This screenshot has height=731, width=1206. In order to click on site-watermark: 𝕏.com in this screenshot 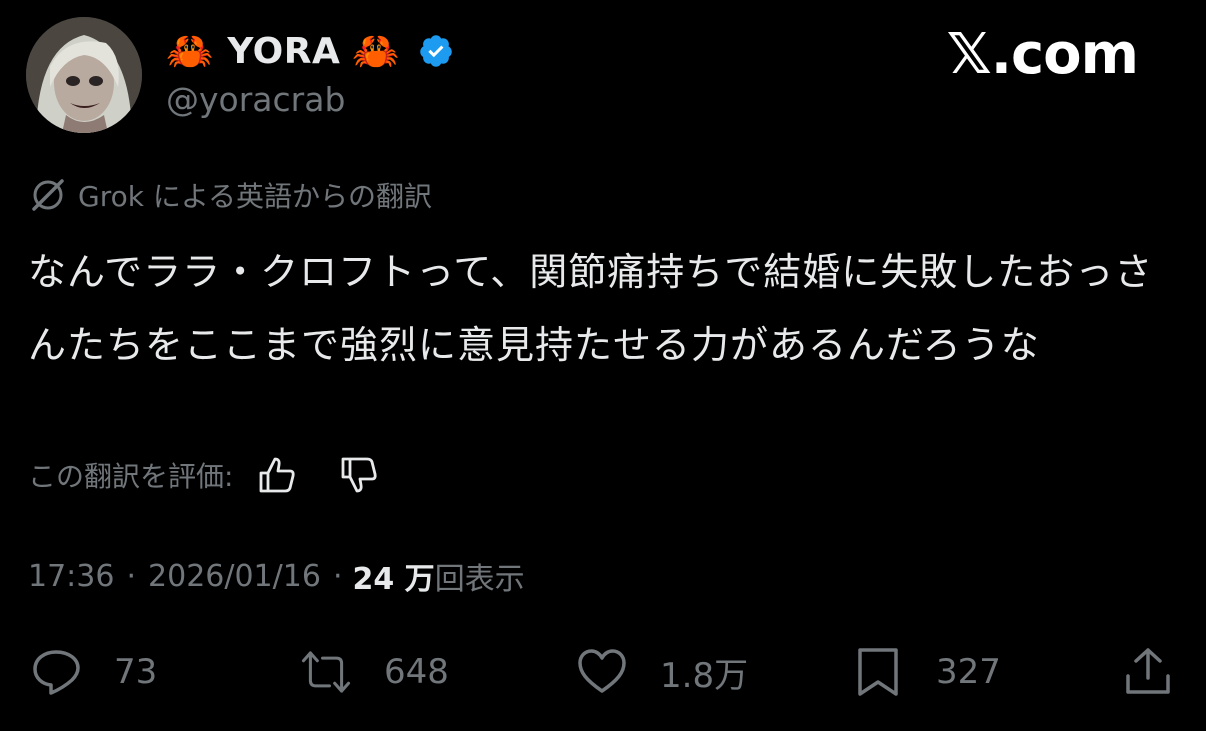, I will do `click(1042, 54)`.